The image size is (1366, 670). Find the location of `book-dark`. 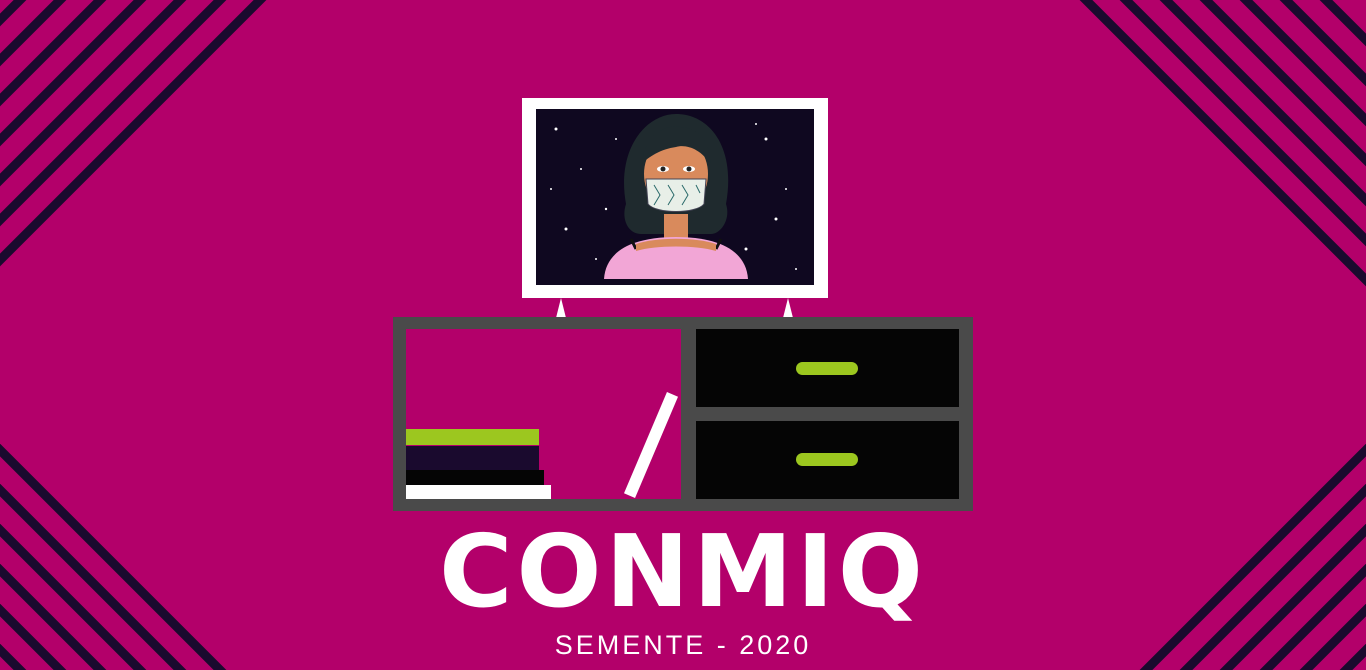

book-dark is located at coordinates (472, 458).